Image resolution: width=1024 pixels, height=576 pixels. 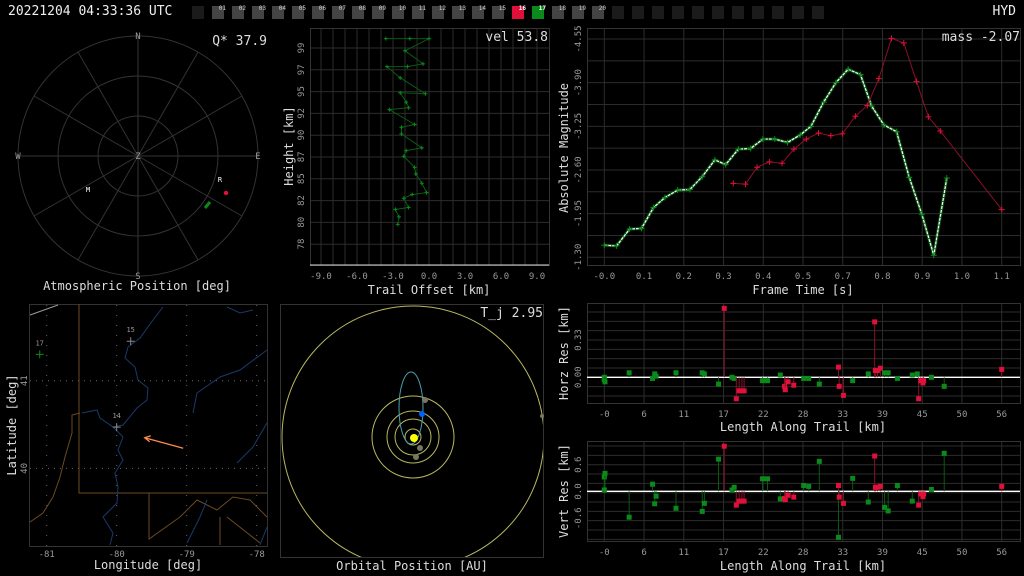 I want to click on magnitude-ytick-label: -4.55, so click(x=579, y=38).